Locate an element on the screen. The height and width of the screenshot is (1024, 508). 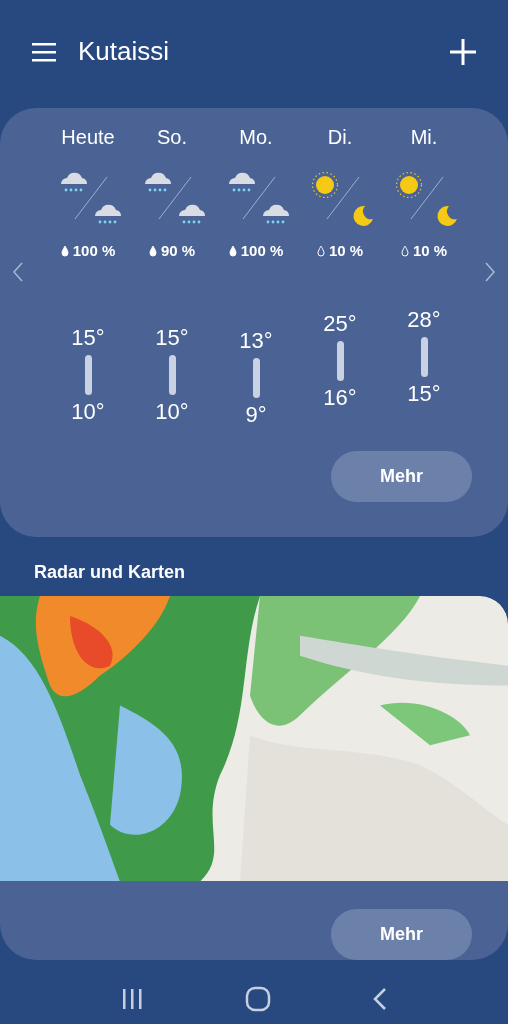
day-label: So. is located at coordinates (172, 137).